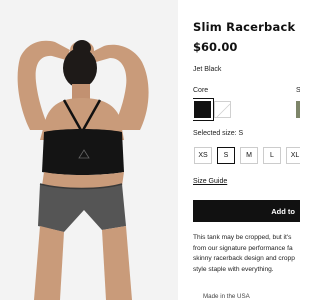  What do you see at coordinates (246, 27) in the screenshot?
I see `product-title: Slim Racerback Cr` at bounding box center [246, 27].